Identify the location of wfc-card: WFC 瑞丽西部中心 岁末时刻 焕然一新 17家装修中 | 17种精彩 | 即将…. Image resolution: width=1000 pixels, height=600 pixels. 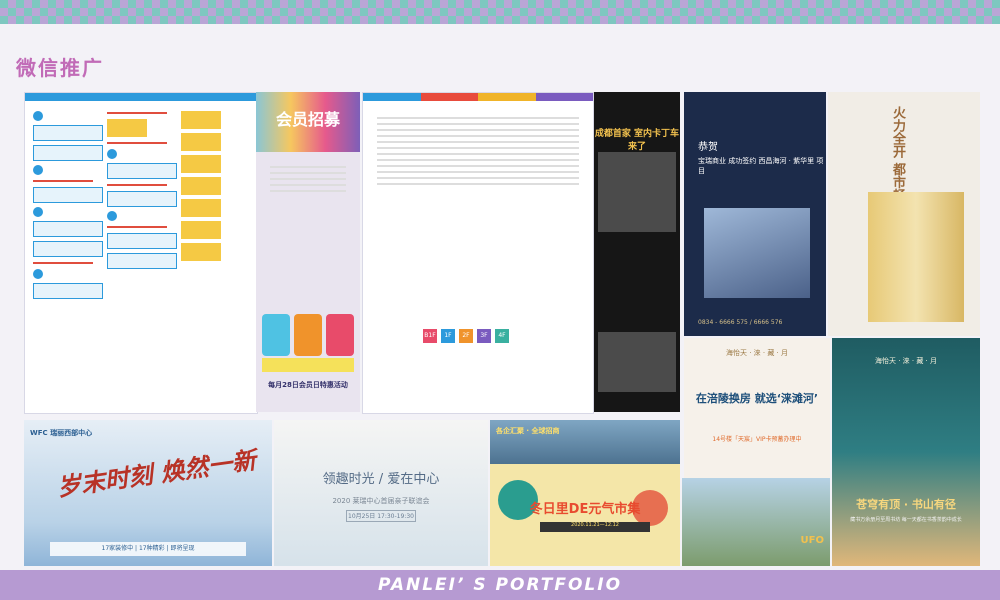
(148, 493).